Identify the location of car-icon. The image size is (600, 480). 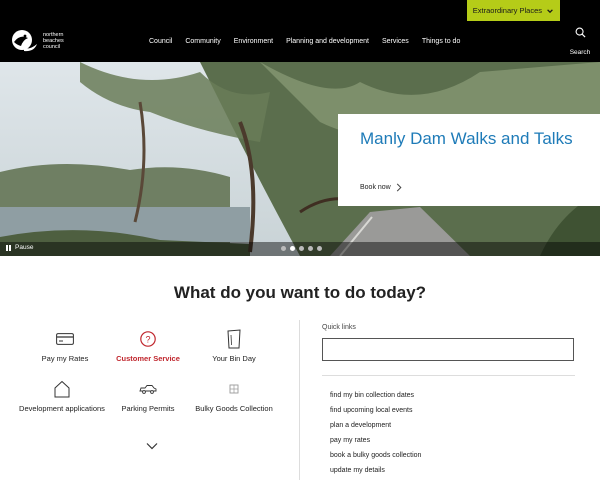
(148, 389).